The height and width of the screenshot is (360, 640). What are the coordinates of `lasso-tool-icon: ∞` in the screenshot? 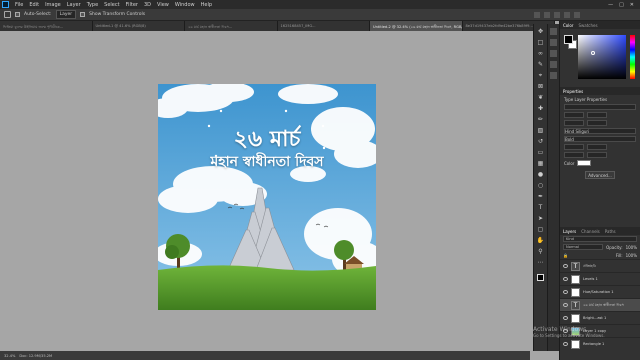 It's located at (541, 54).